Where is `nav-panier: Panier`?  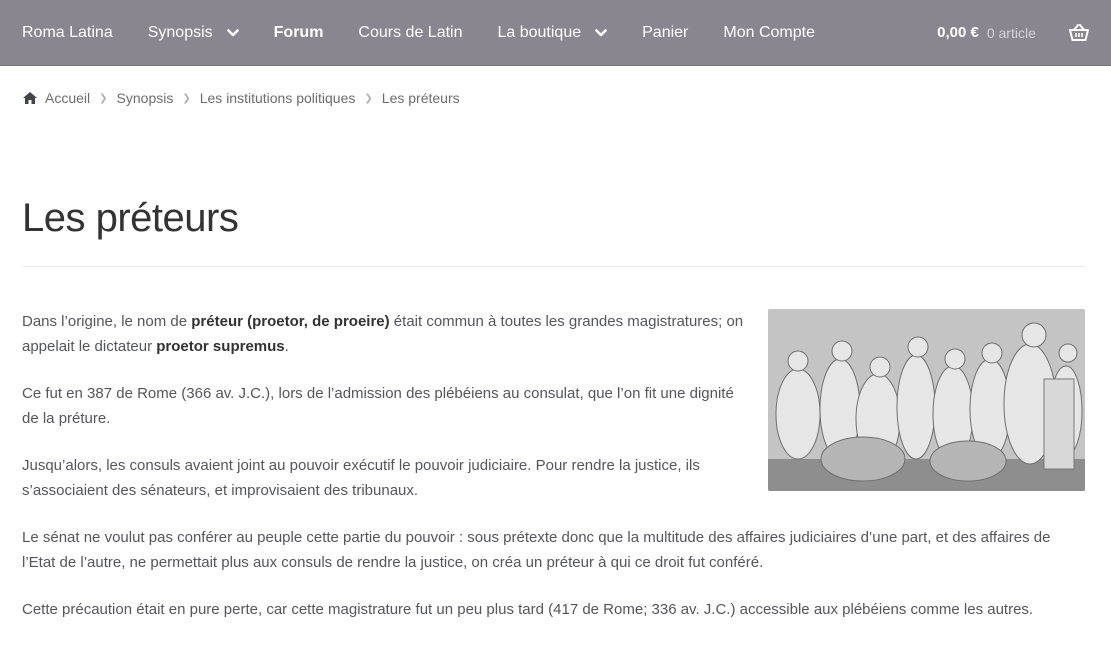
nav-panier: Panier is located at coordinates (665, 33).